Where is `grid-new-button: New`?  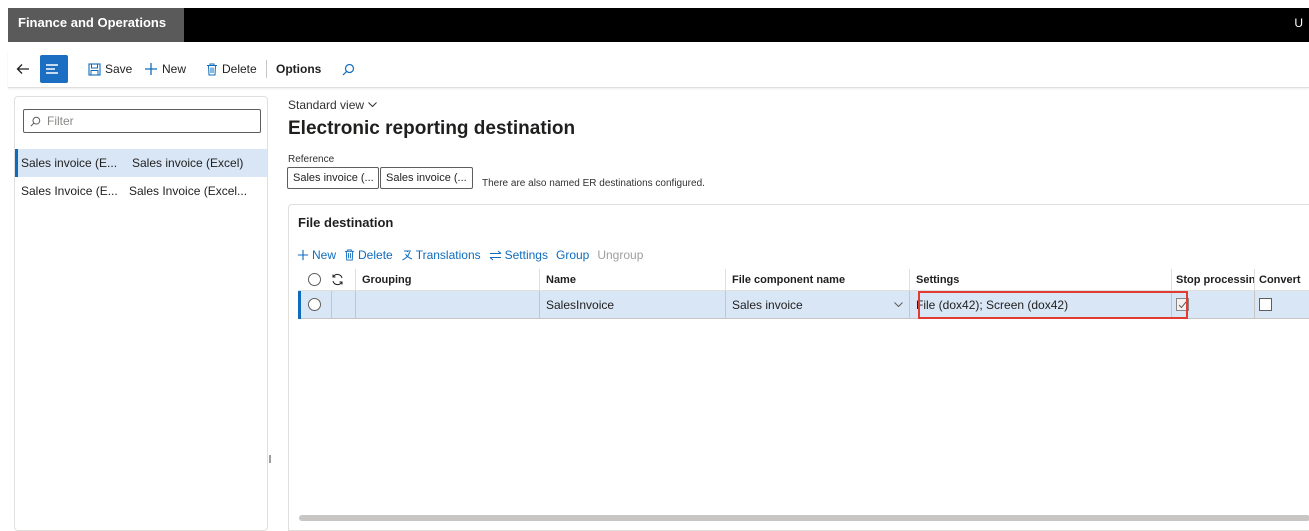
grid-new-button: New is located at coordinates (316, 255).